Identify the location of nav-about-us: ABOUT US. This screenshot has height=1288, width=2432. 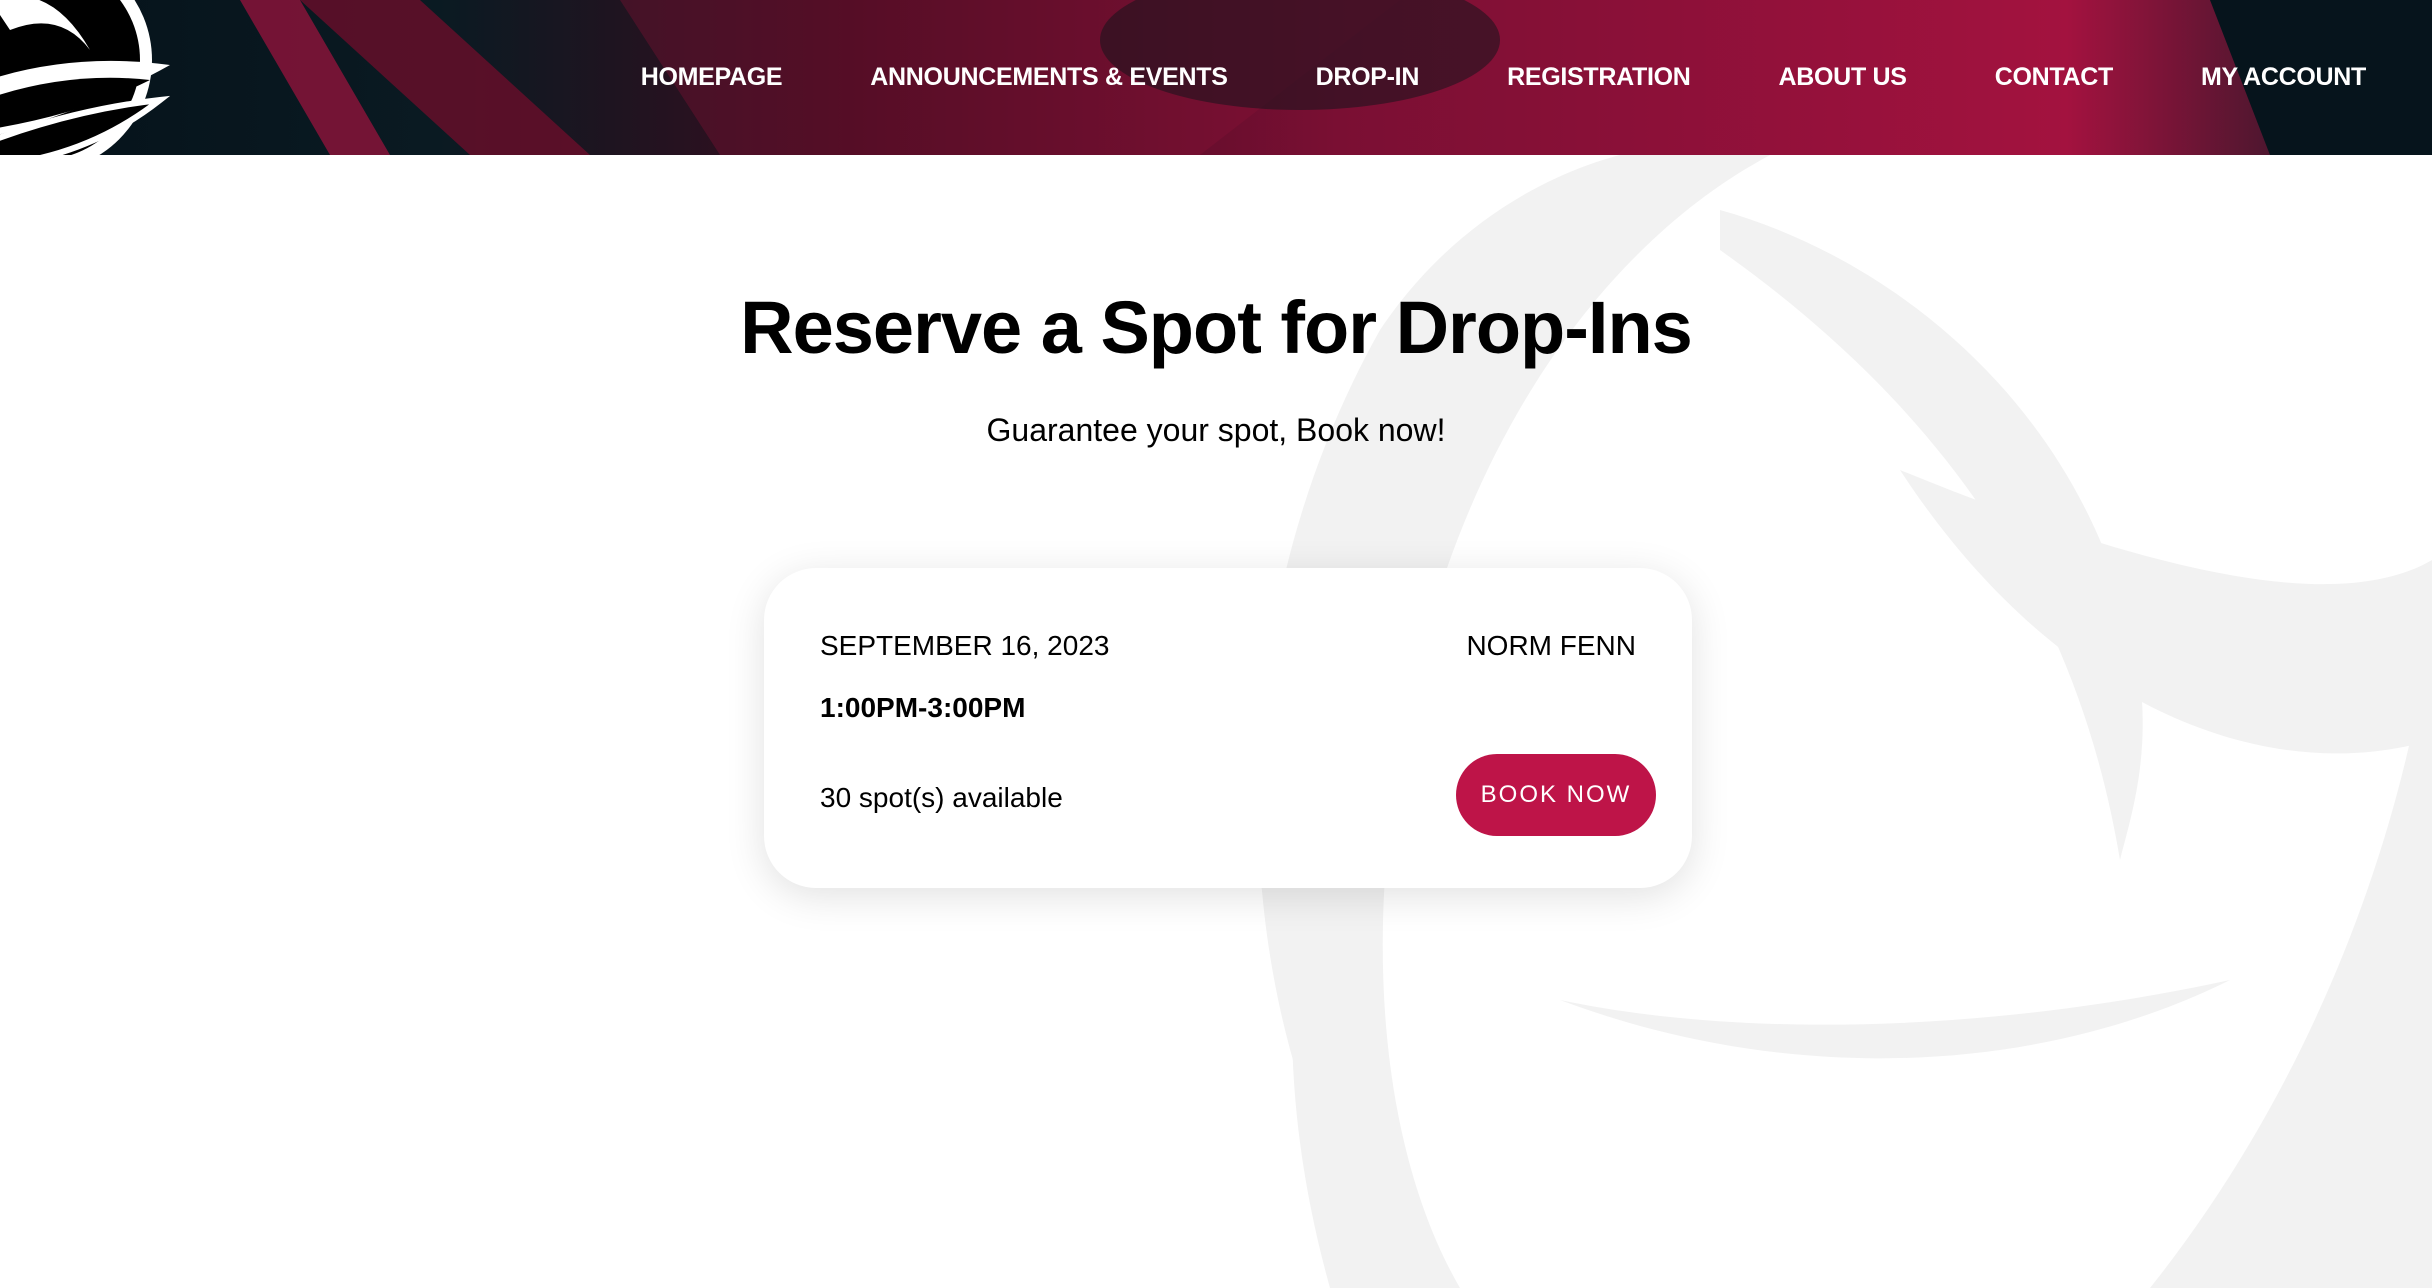
(1843, 77).